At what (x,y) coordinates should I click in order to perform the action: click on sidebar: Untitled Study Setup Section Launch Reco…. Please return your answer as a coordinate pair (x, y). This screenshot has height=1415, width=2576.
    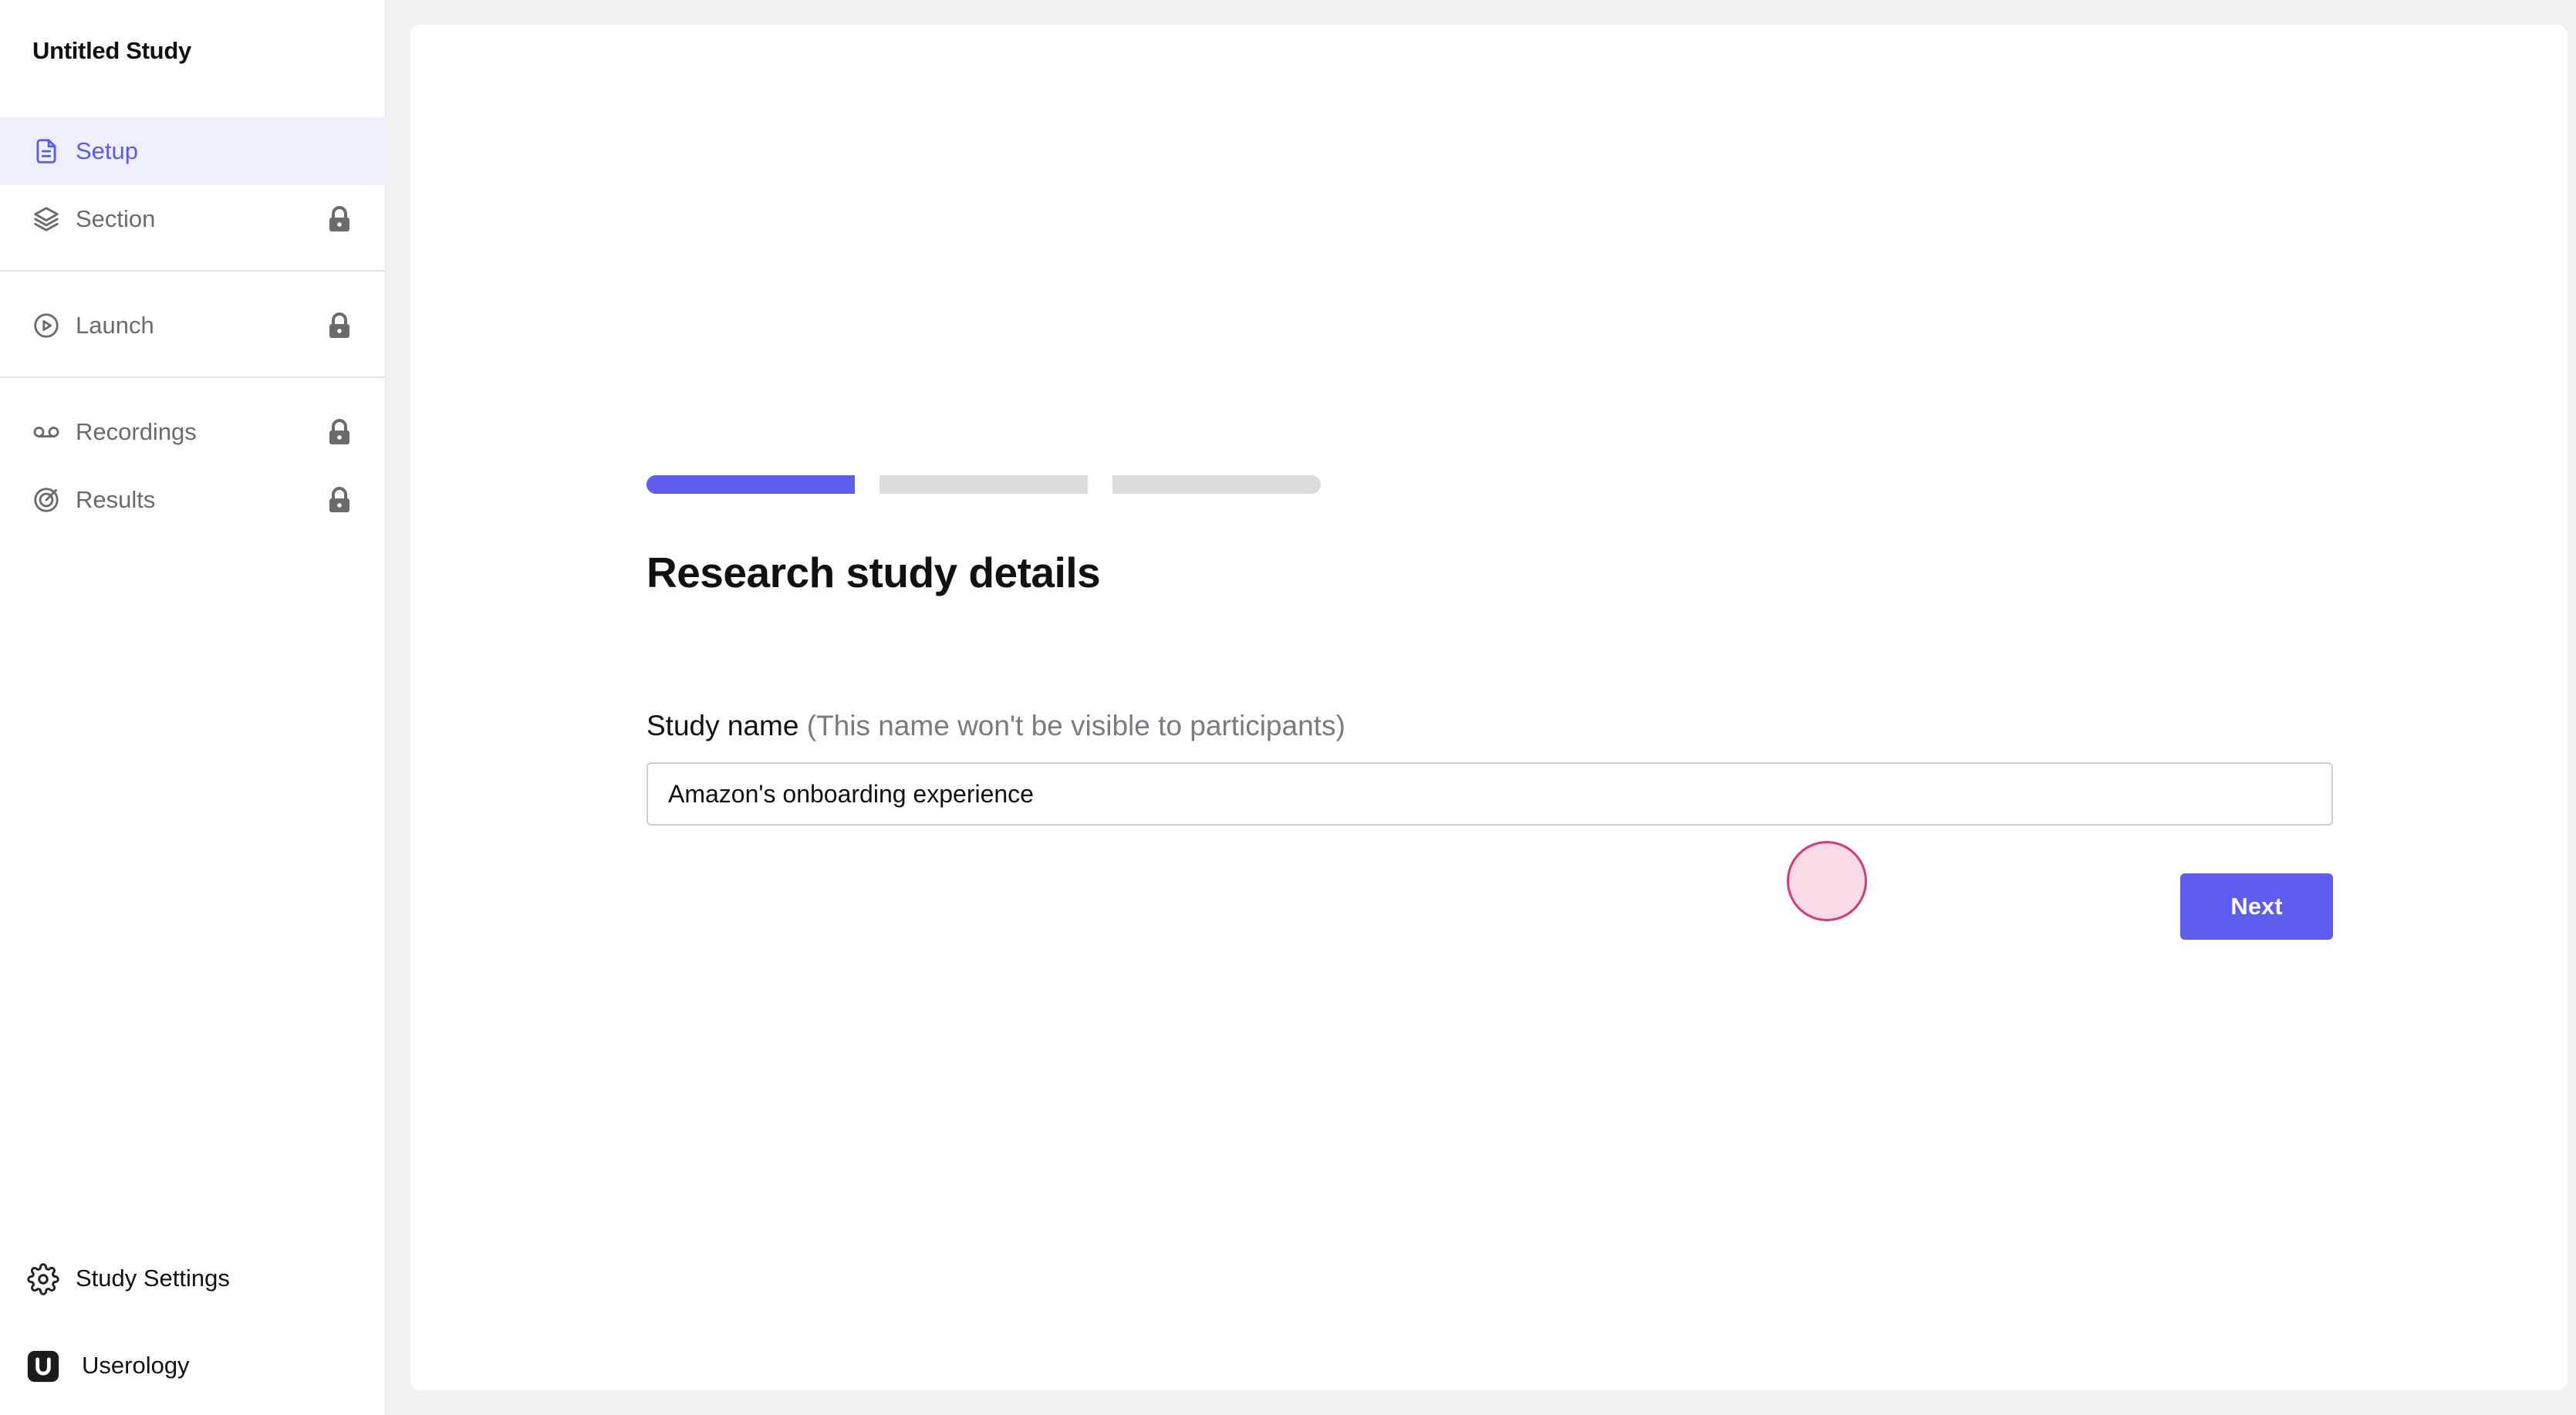
    Looking at the image, I should click on (193, 707).